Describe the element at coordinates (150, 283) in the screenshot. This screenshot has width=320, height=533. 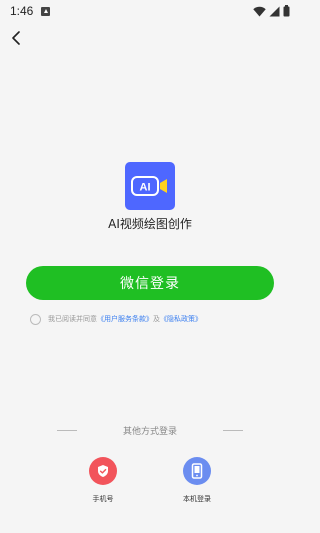
I see `wechat-login-button: 微信登录` at that location.